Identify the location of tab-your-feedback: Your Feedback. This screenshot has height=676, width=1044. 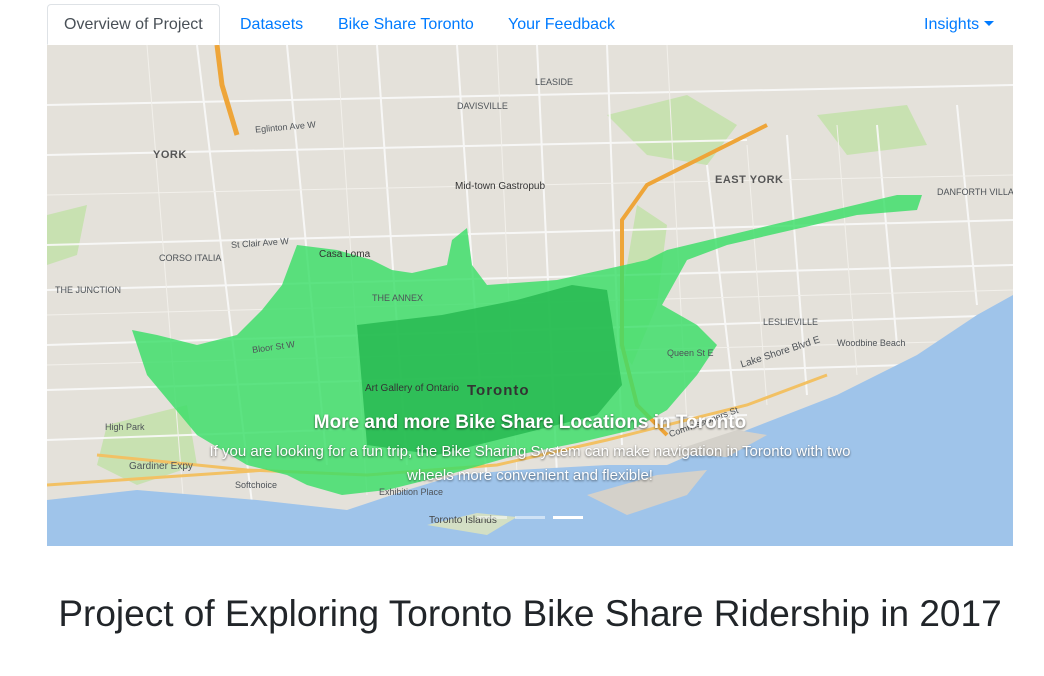
(561, 24).